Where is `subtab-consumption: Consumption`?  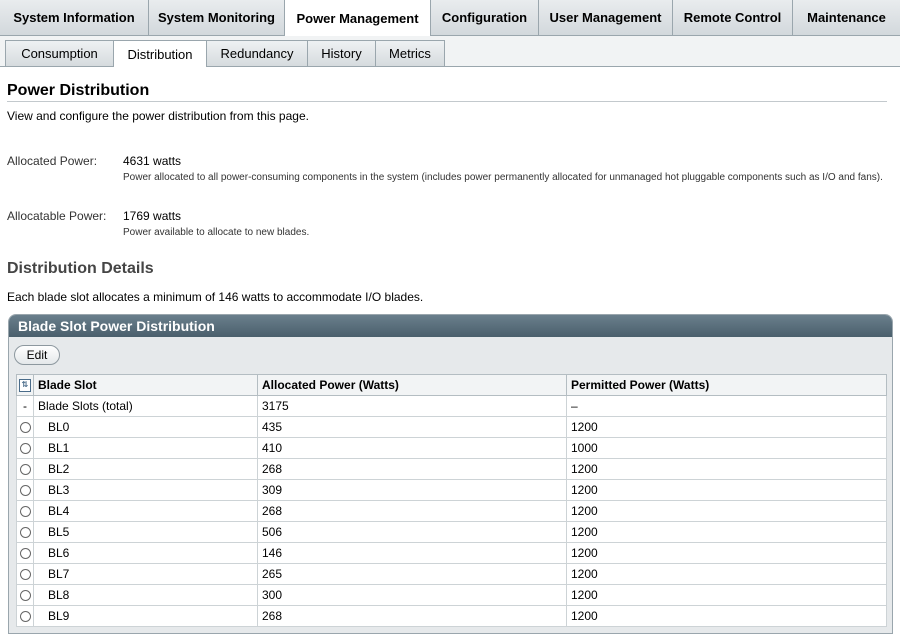
subtab-consumption: Consumption is located at coordinates (59, 53).